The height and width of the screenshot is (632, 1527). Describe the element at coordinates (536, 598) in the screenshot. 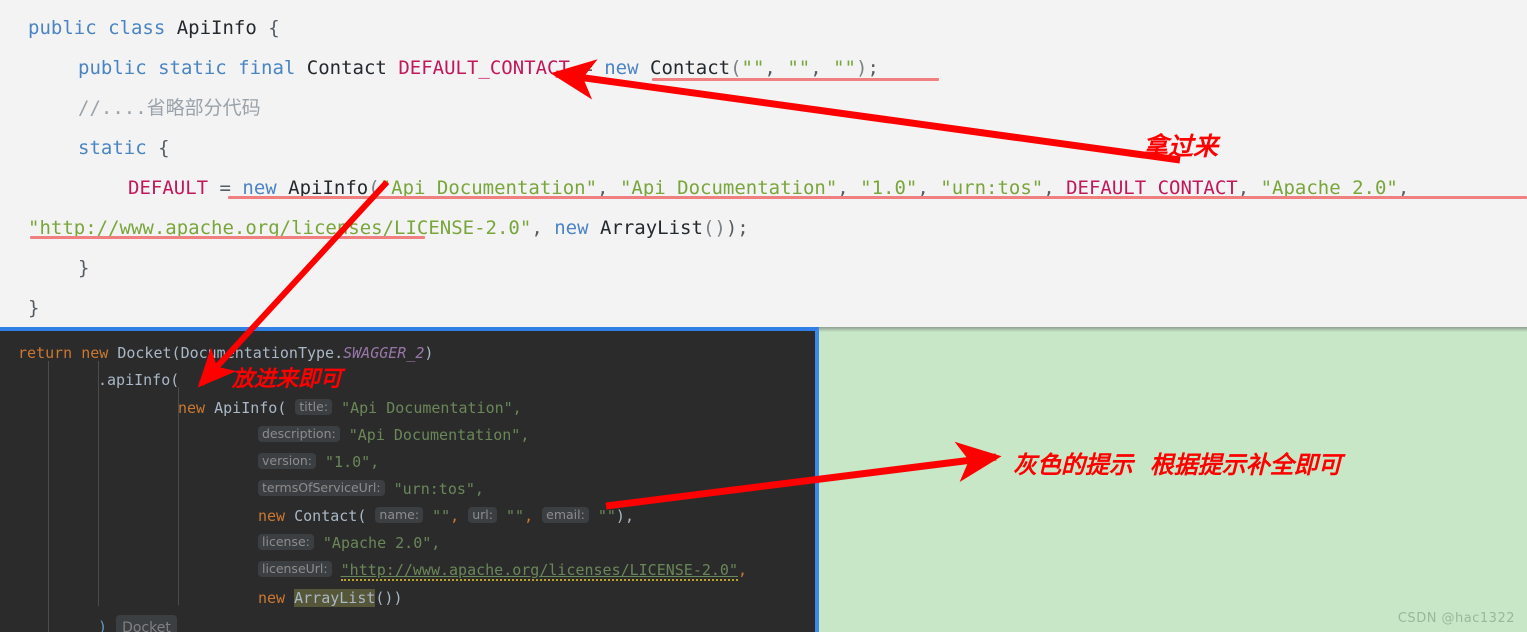

I see `ide-line-arraylist: new ArrayList())` at that location.